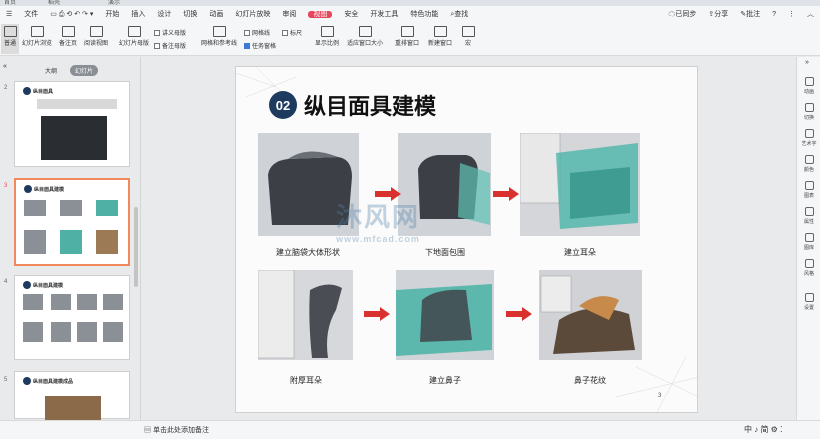  Describe the element at coordinates (763, 429) in the screenshot. I see `ime-indicators: 中 ♪ 简 ⚙ ⁚` at that location.